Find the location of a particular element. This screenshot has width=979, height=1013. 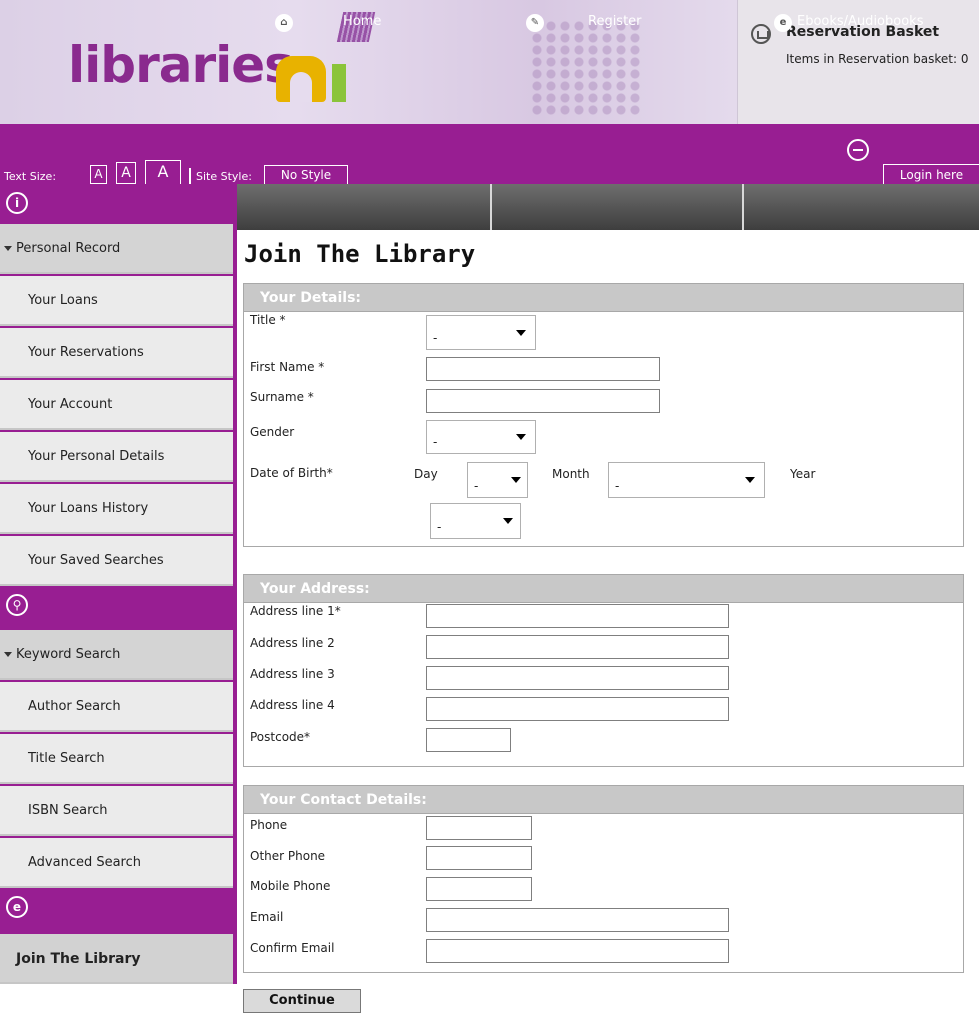

sidebar-item-label: Personal Record is located at coordinates (68, 248).